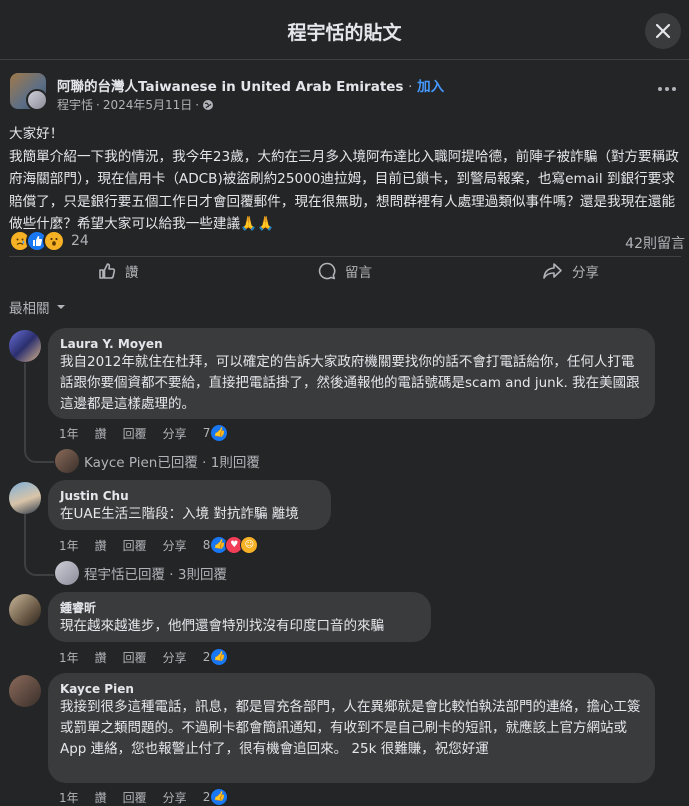 This screenshot has width=689, height=806. Describe the element at coordinates (206, 433) in the screenshot. I see `comment-like-count: 7` at that location.